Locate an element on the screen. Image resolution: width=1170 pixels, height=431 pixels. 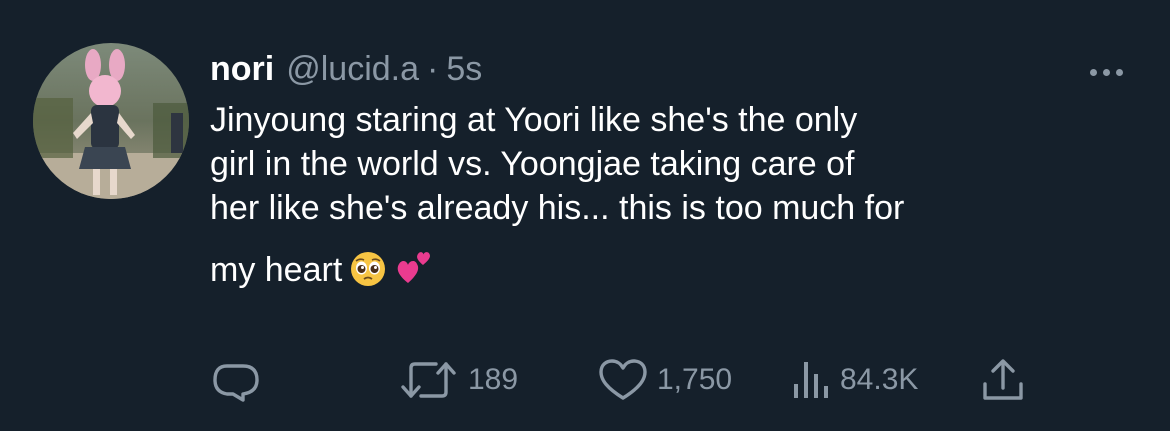
reply-icon is located at coordinates (236, 383).